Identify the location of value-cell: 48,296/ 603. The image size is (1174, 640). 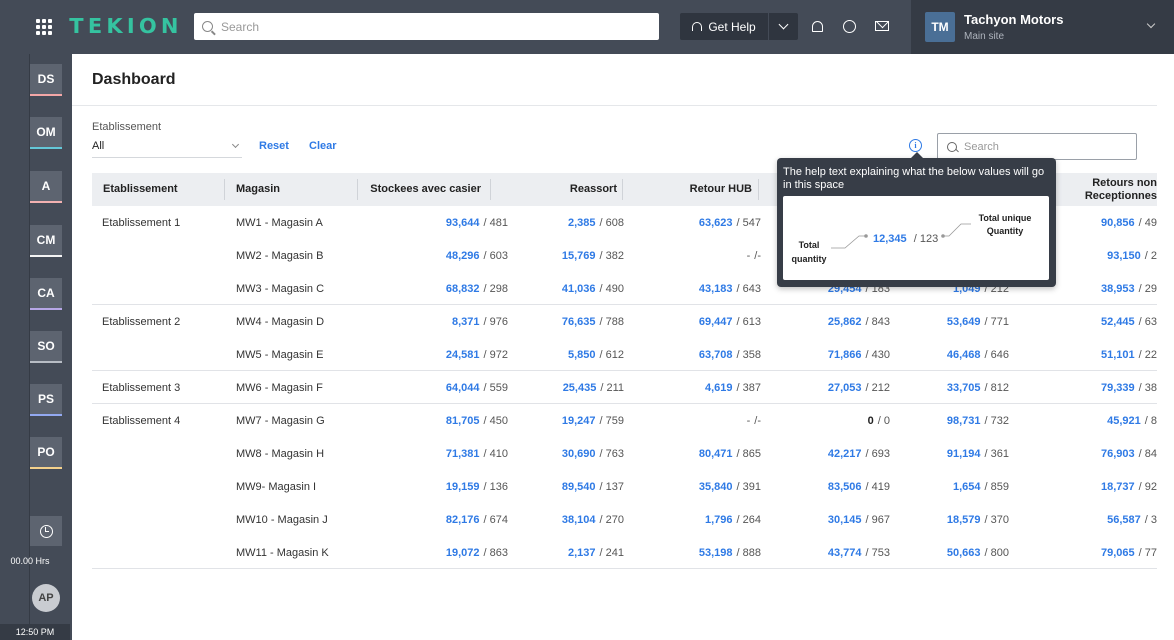
(448, 255).